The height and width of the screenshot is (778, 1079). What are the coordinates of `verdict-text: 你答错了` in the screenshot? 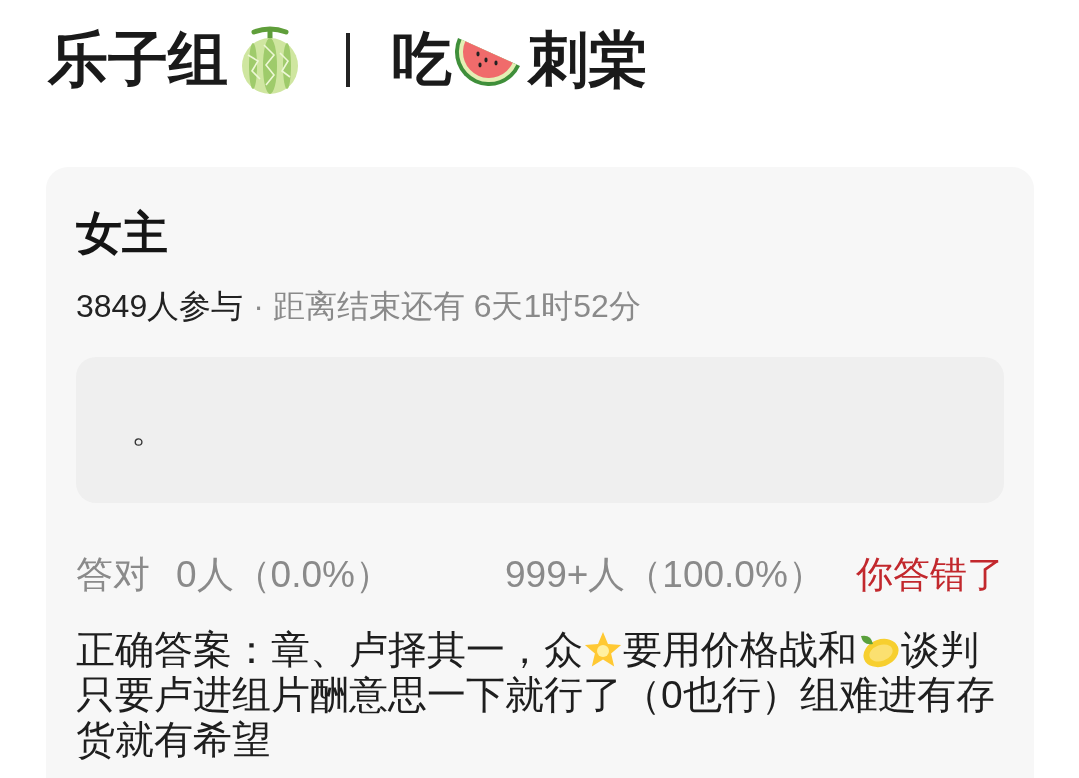 It's located at (930, 575).